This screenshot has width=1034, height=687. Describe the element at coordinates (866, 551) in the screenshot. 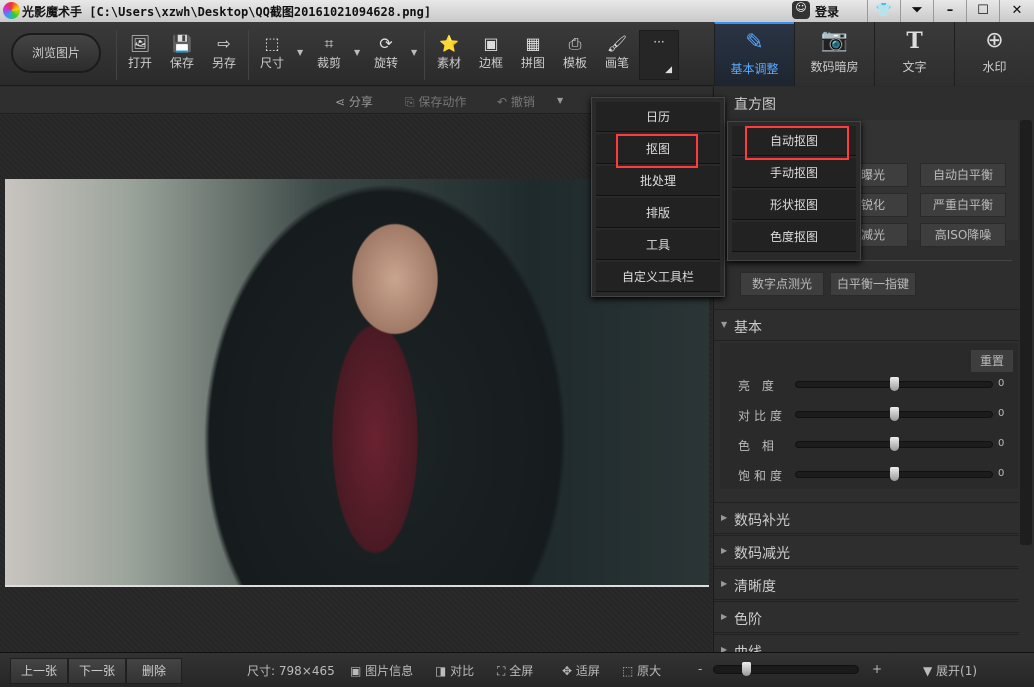

I see `section-1: ▶ 数码减光` at that location.